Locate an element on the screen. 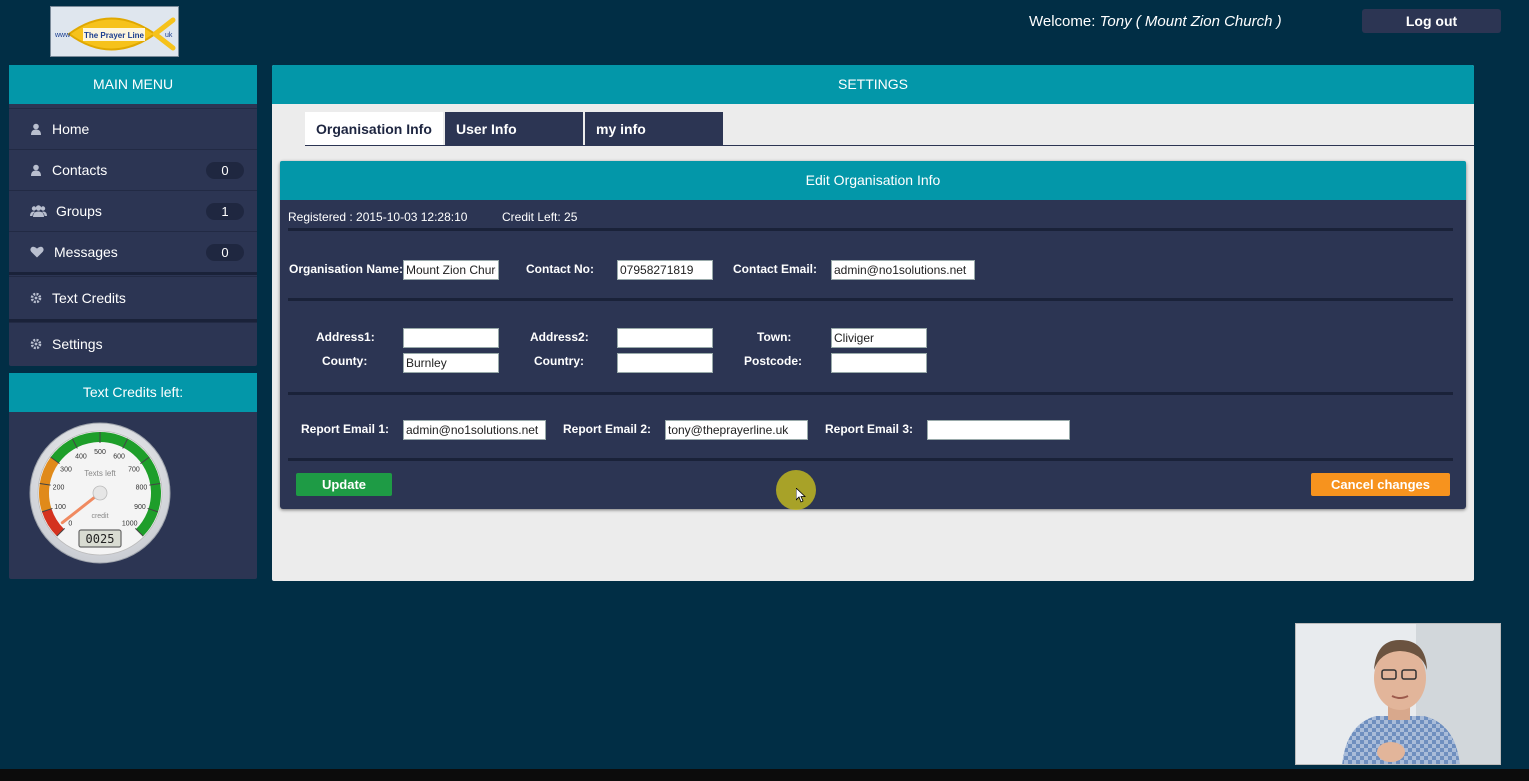 The width and height of the screenshot is (1529, 781). sidebar-item-home: Home is located at coordinates (133, 128).